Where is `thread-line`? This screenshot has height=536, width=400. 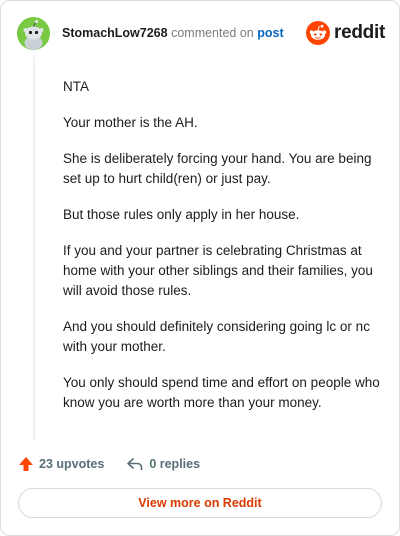 thread-line is located at coordinates (34, 249).